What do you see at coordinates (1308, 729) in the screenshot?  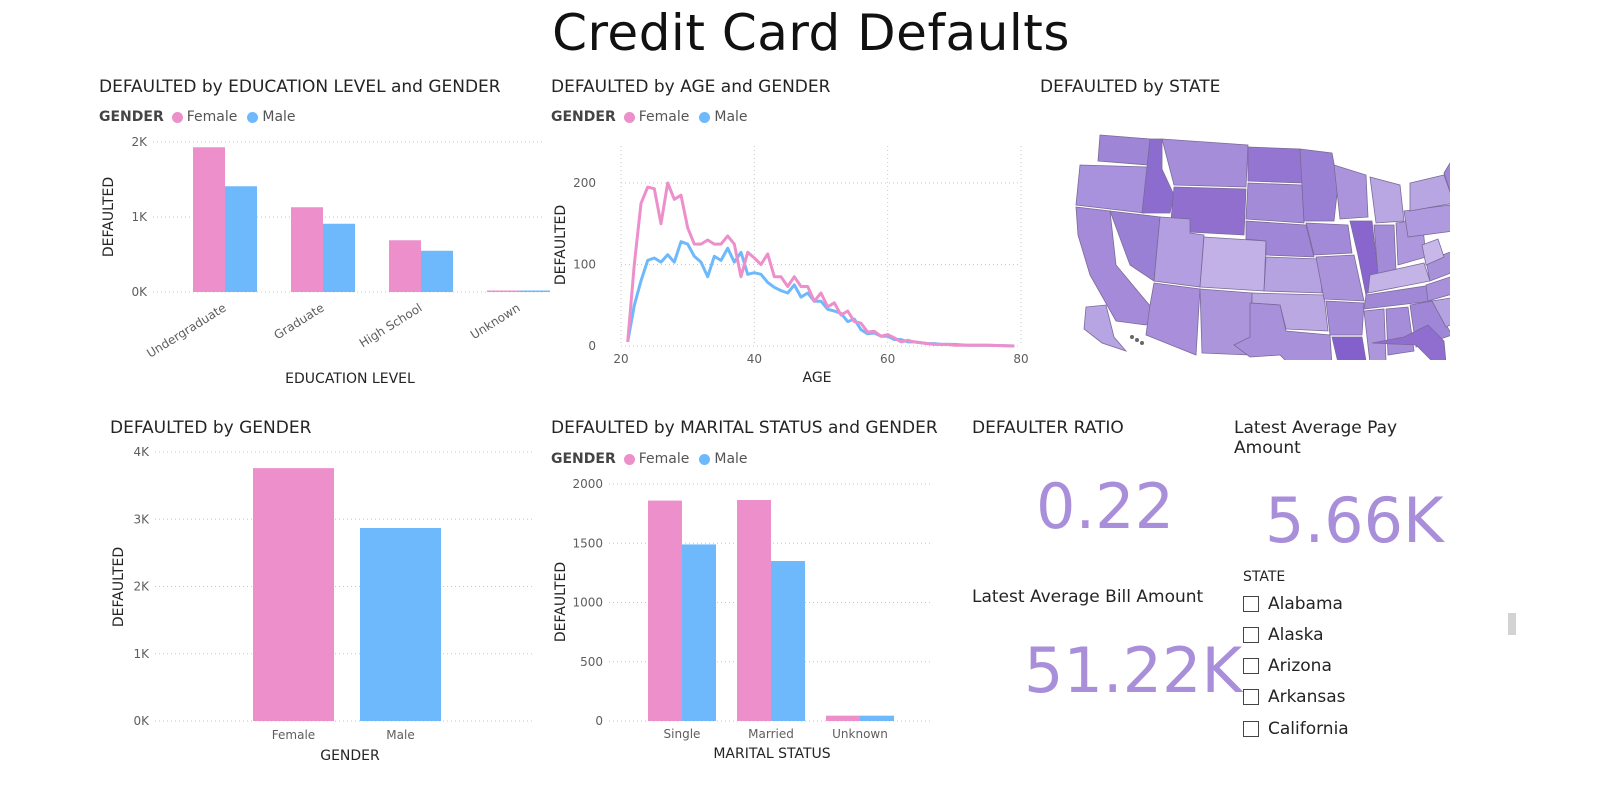 I see `slicer-item-label: California` at bounding box center [1308, 729].